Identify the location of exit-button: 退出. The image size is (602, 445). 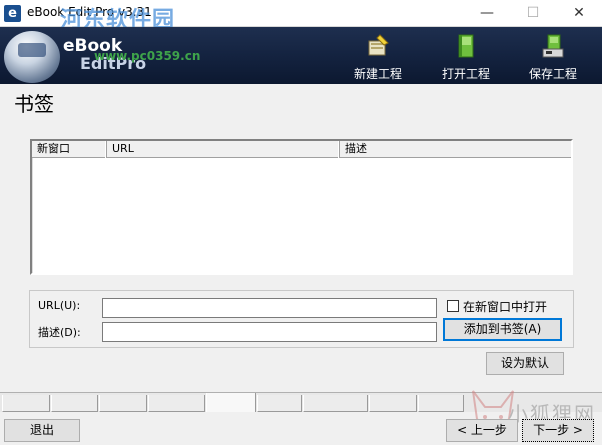
(42, 430).